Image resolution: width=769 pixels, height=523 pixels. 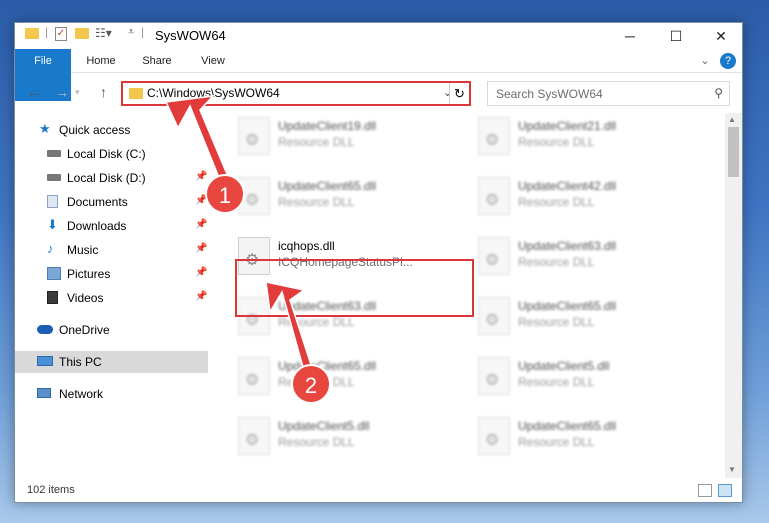 I want to click on callout-arrows, so click(x=239, y=237).